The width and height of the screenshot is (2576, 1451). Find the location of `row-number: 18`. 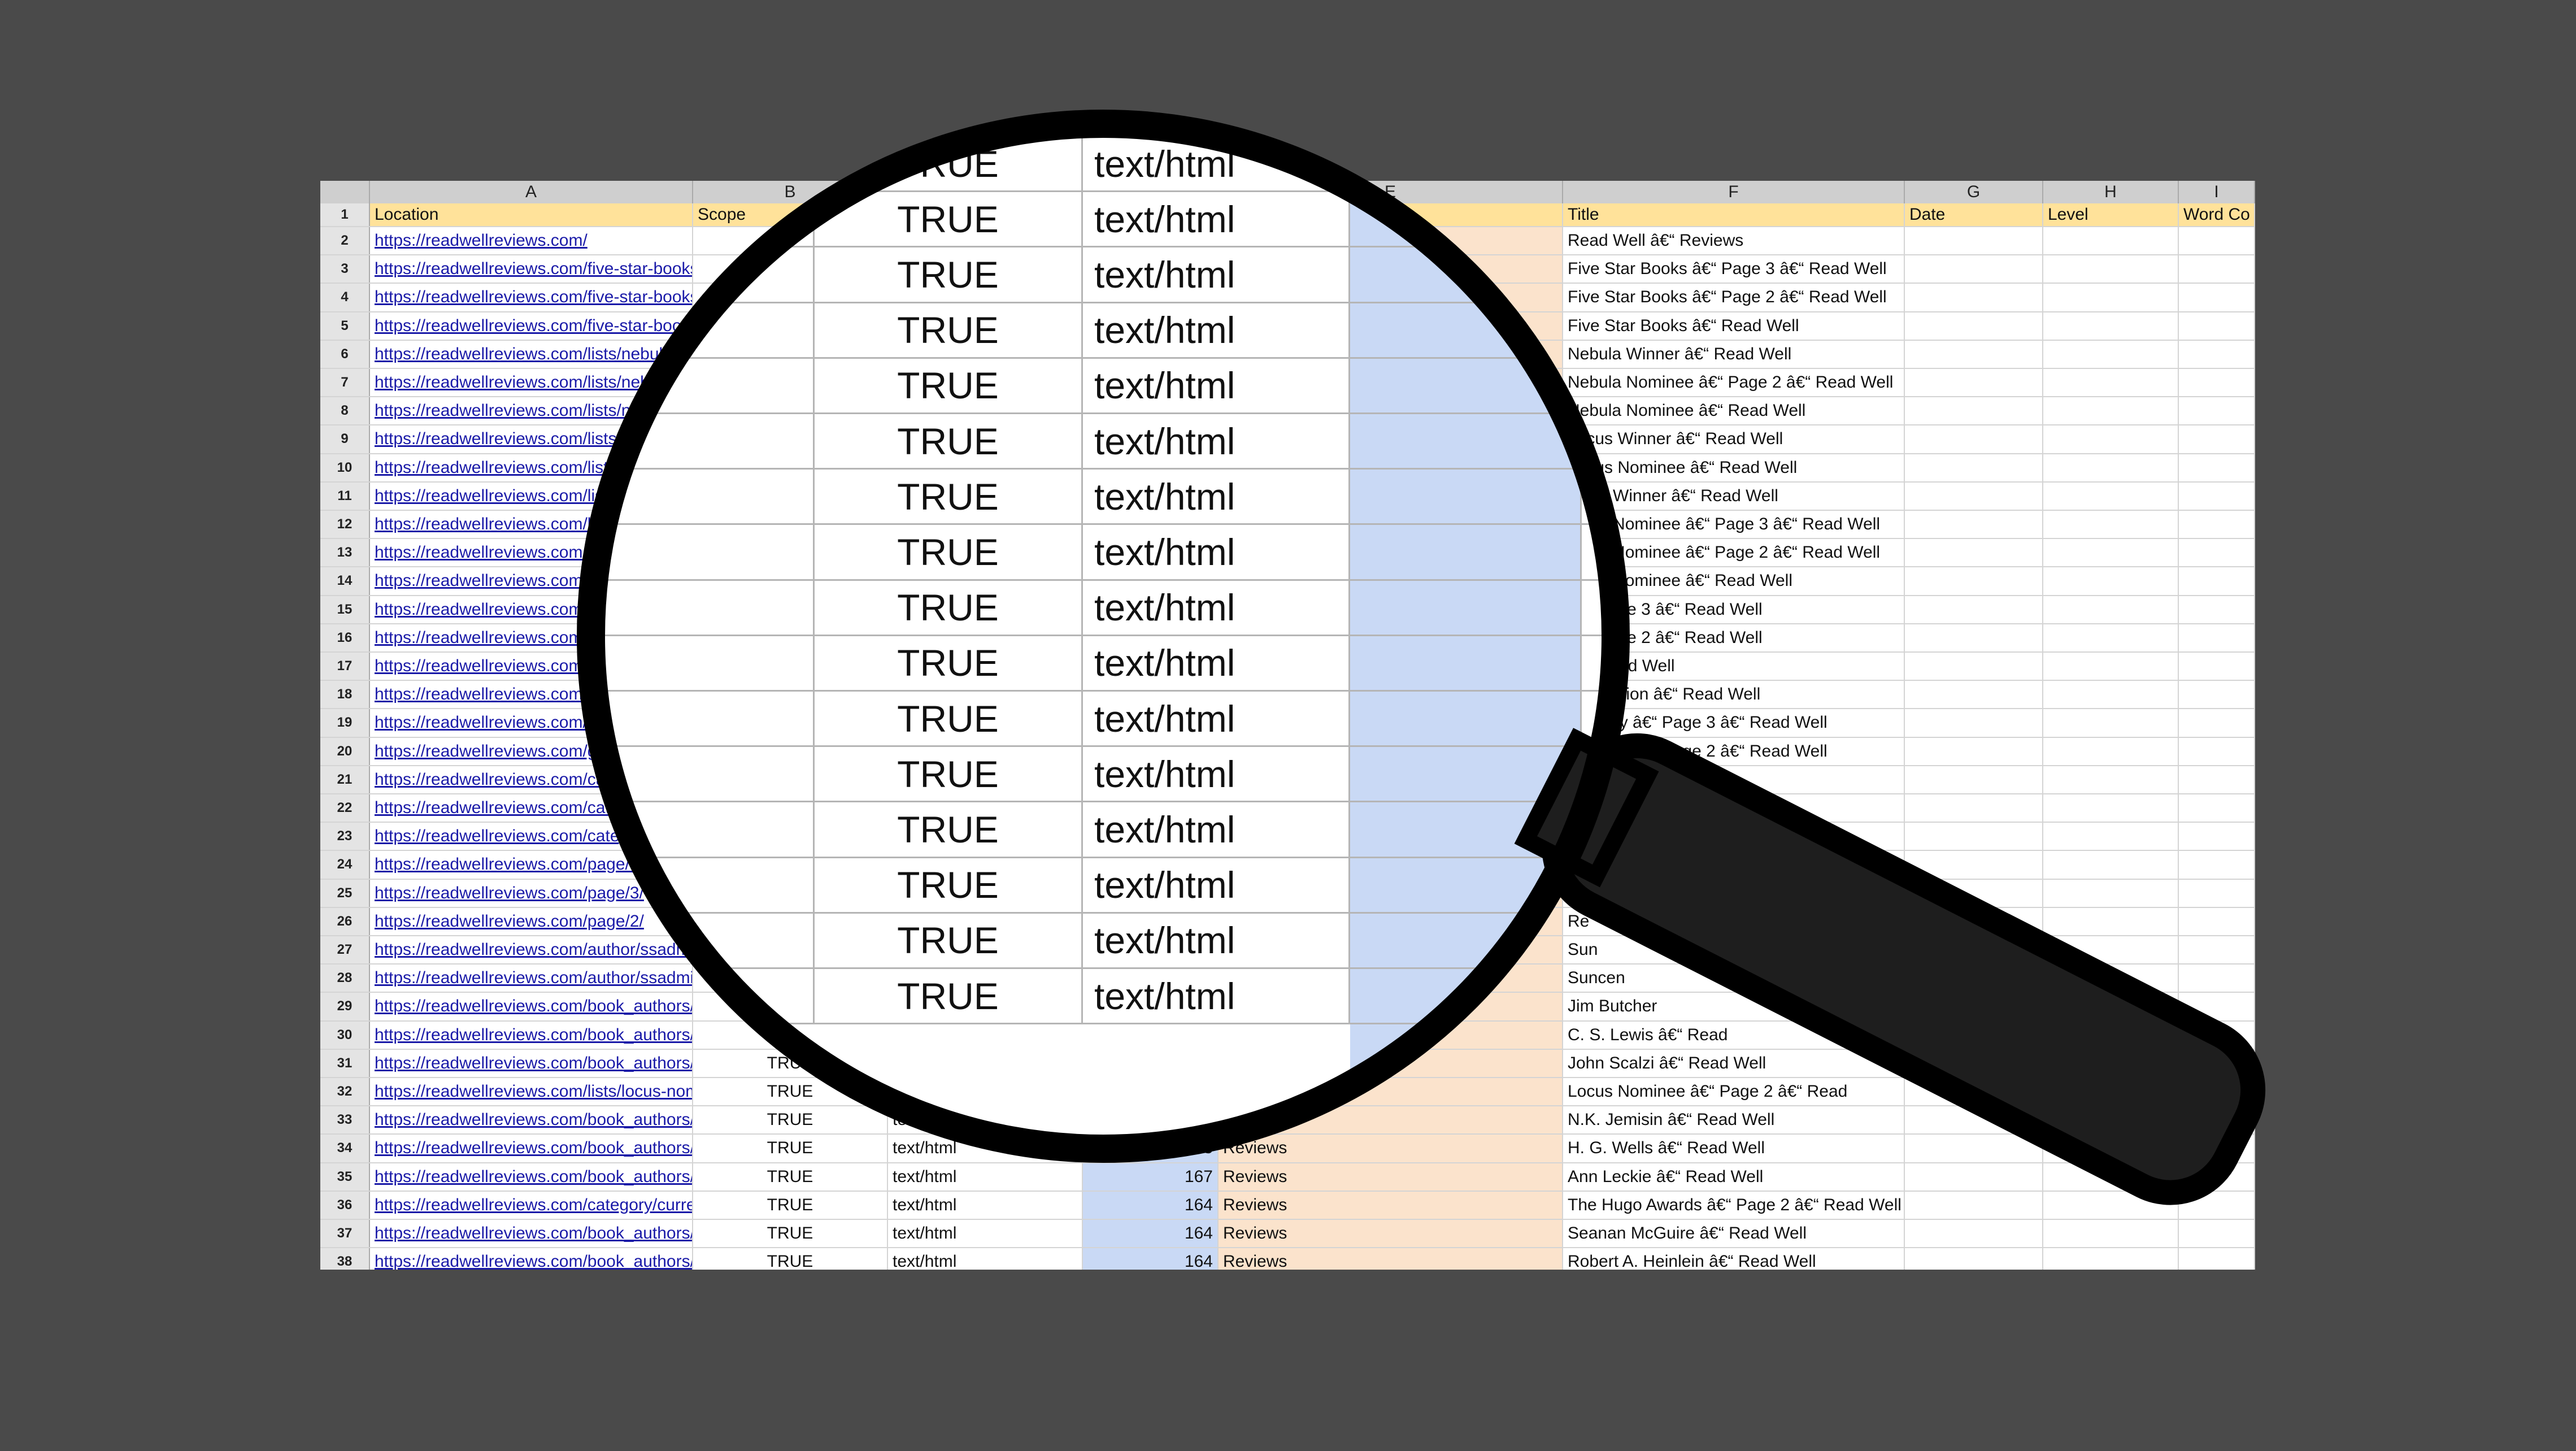

row-number: 18 is located at coordinates (345, 695).